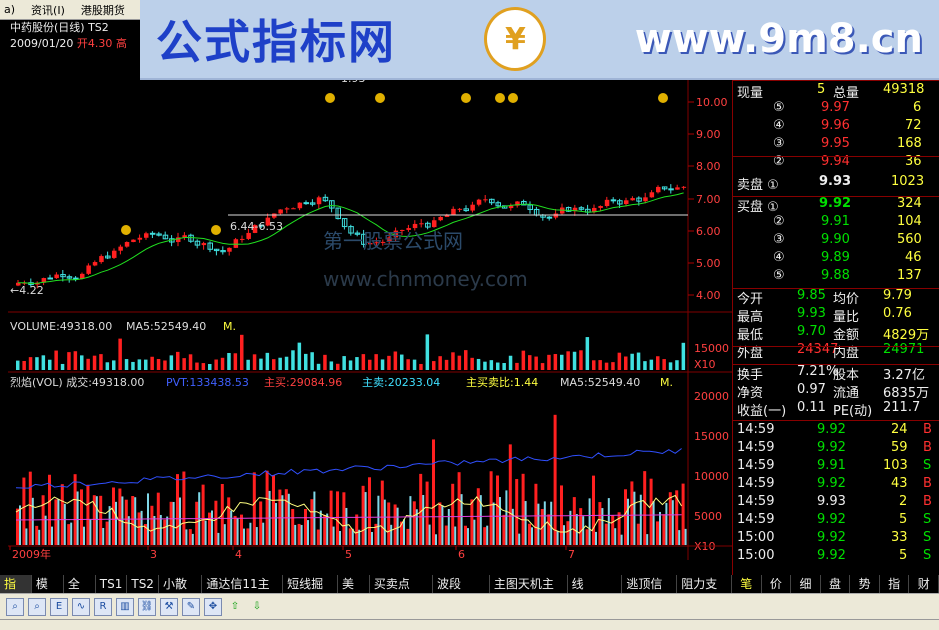  What do you see at coordinates (16, 592) in the screenshot?
I see `tab-0: 指标` at bounding box center [16, 592].